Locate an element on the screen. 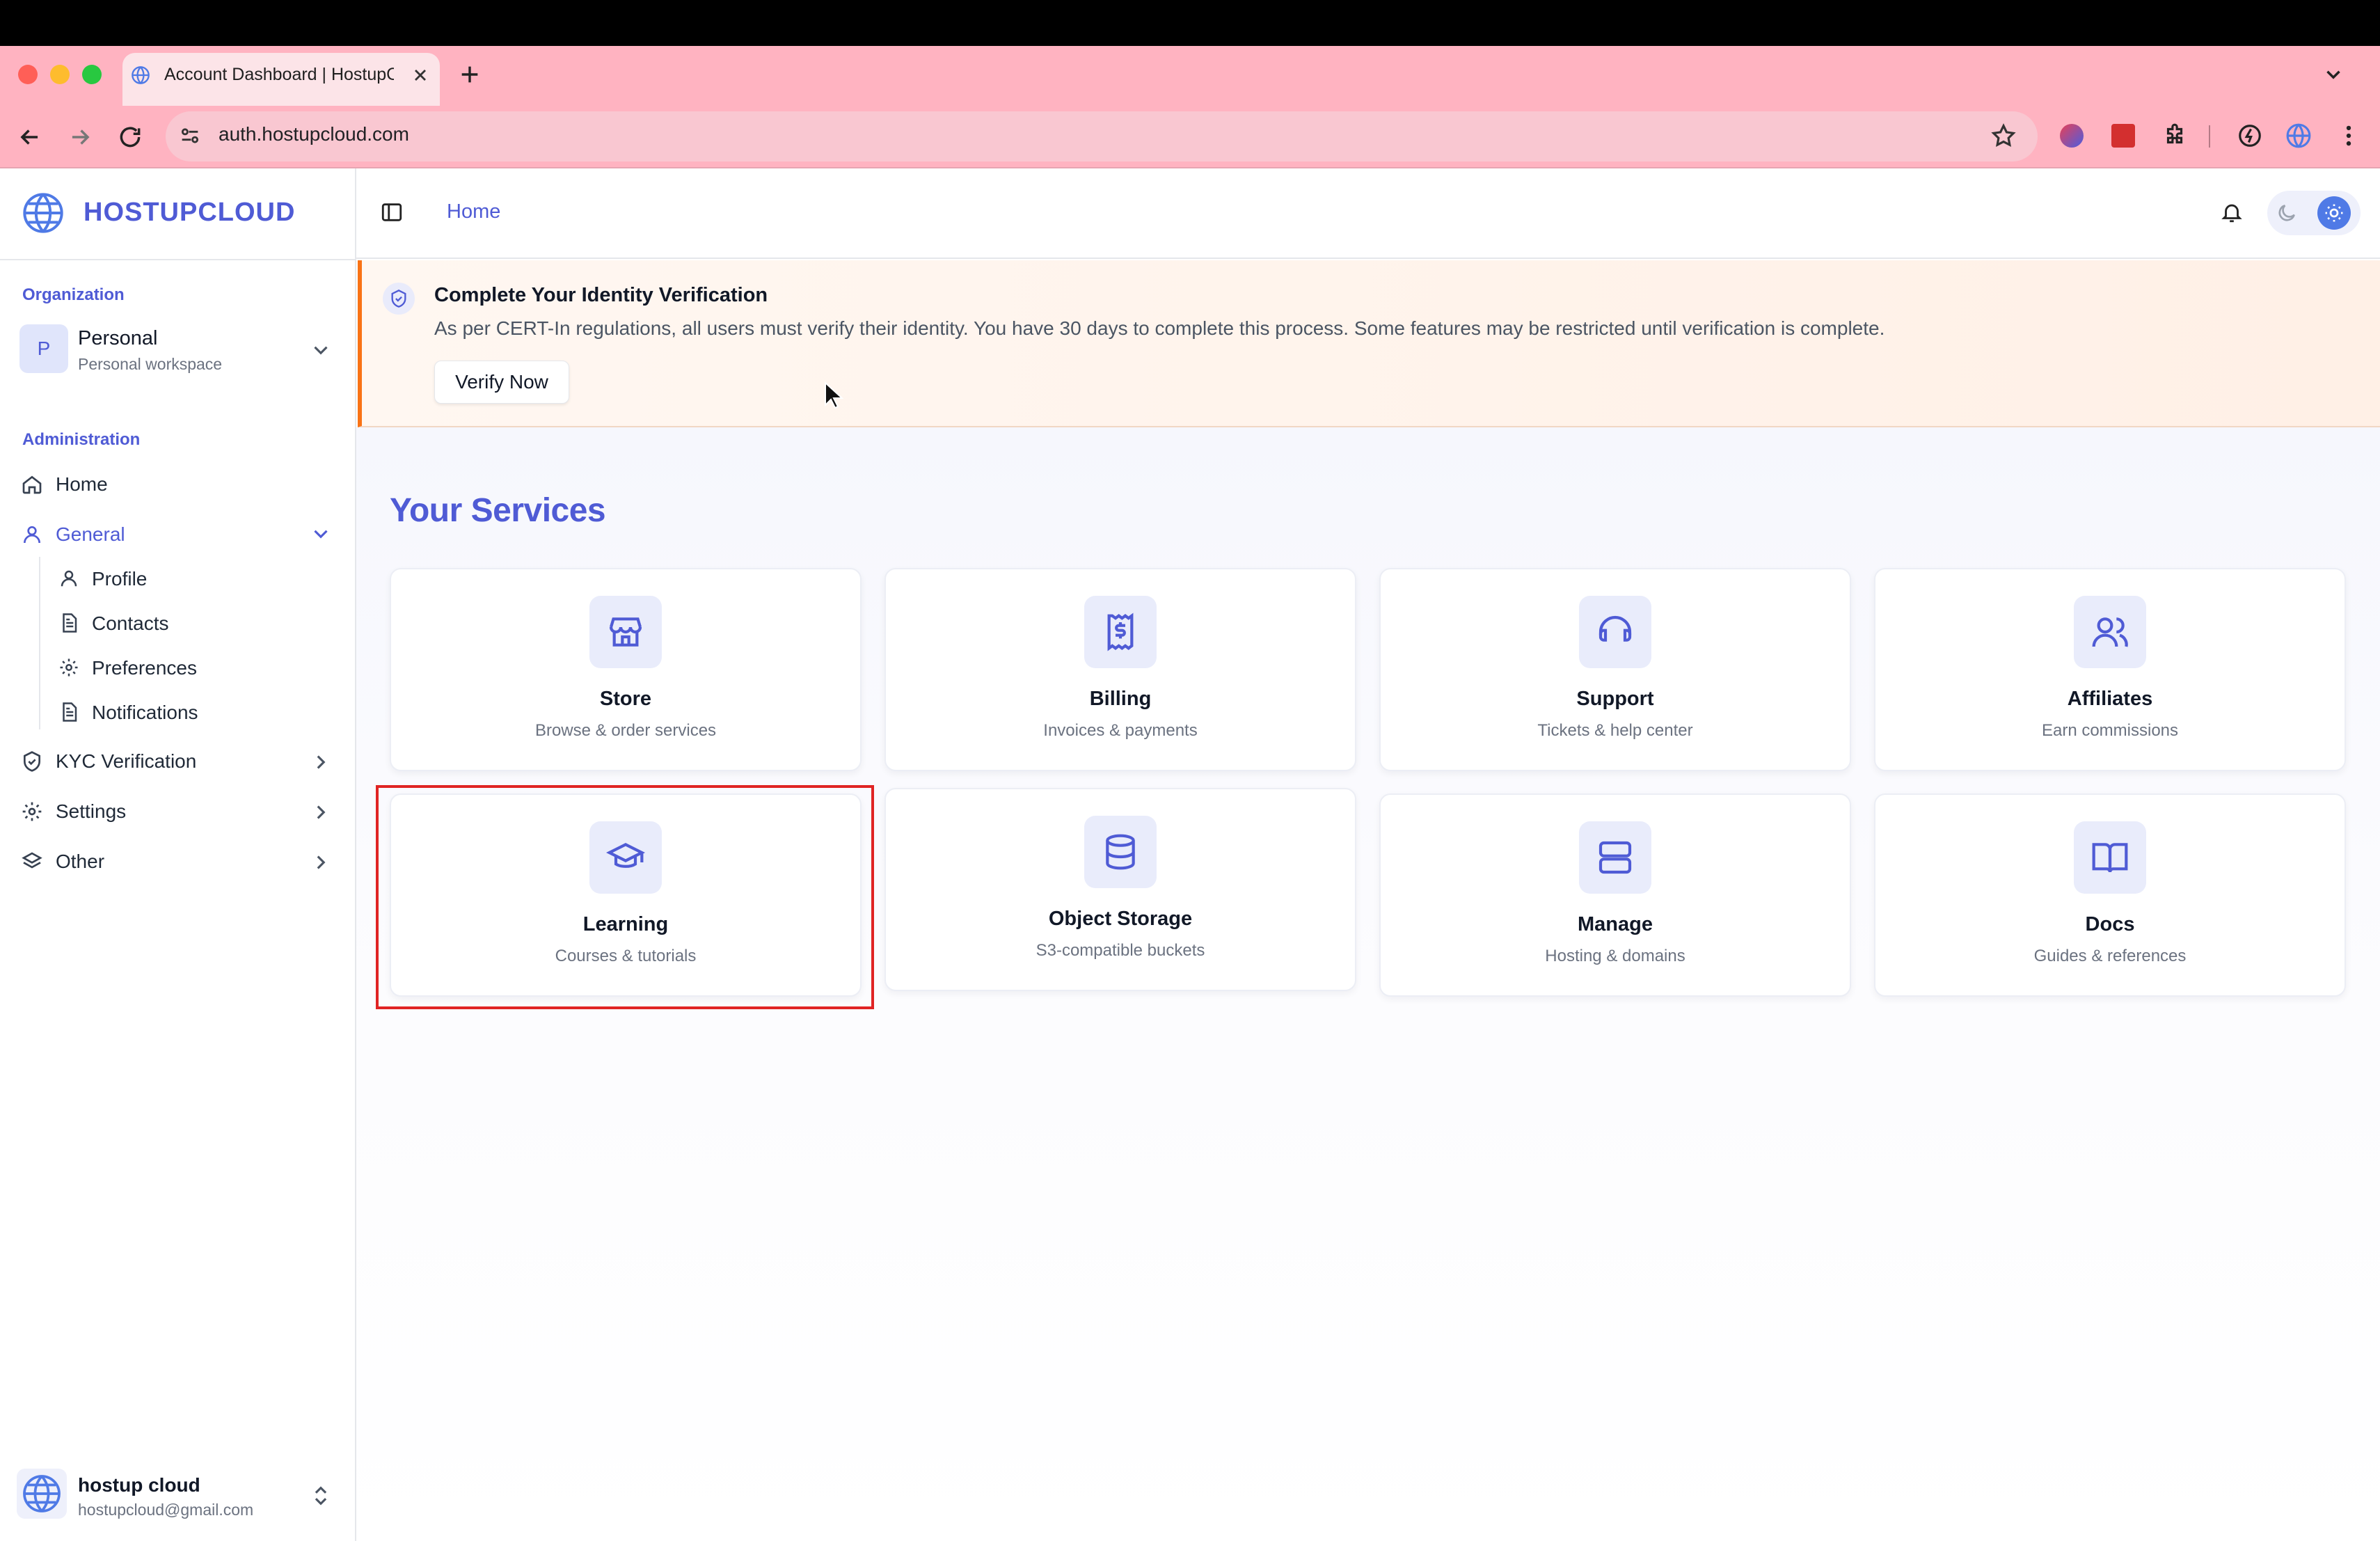 Image resolution: width=2380 pixels, height=1541 pixels. service-card-subtitle: Earn commissions is located at coordinates (2110, 730).